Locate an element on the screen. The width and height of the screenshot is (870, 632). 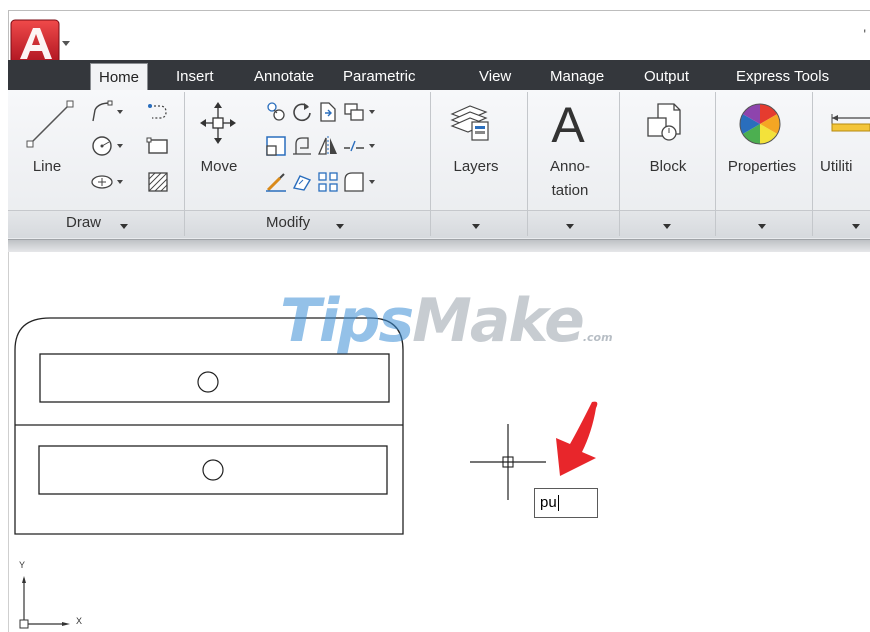
polyline-dropdown is located at coordinates (120, 112).